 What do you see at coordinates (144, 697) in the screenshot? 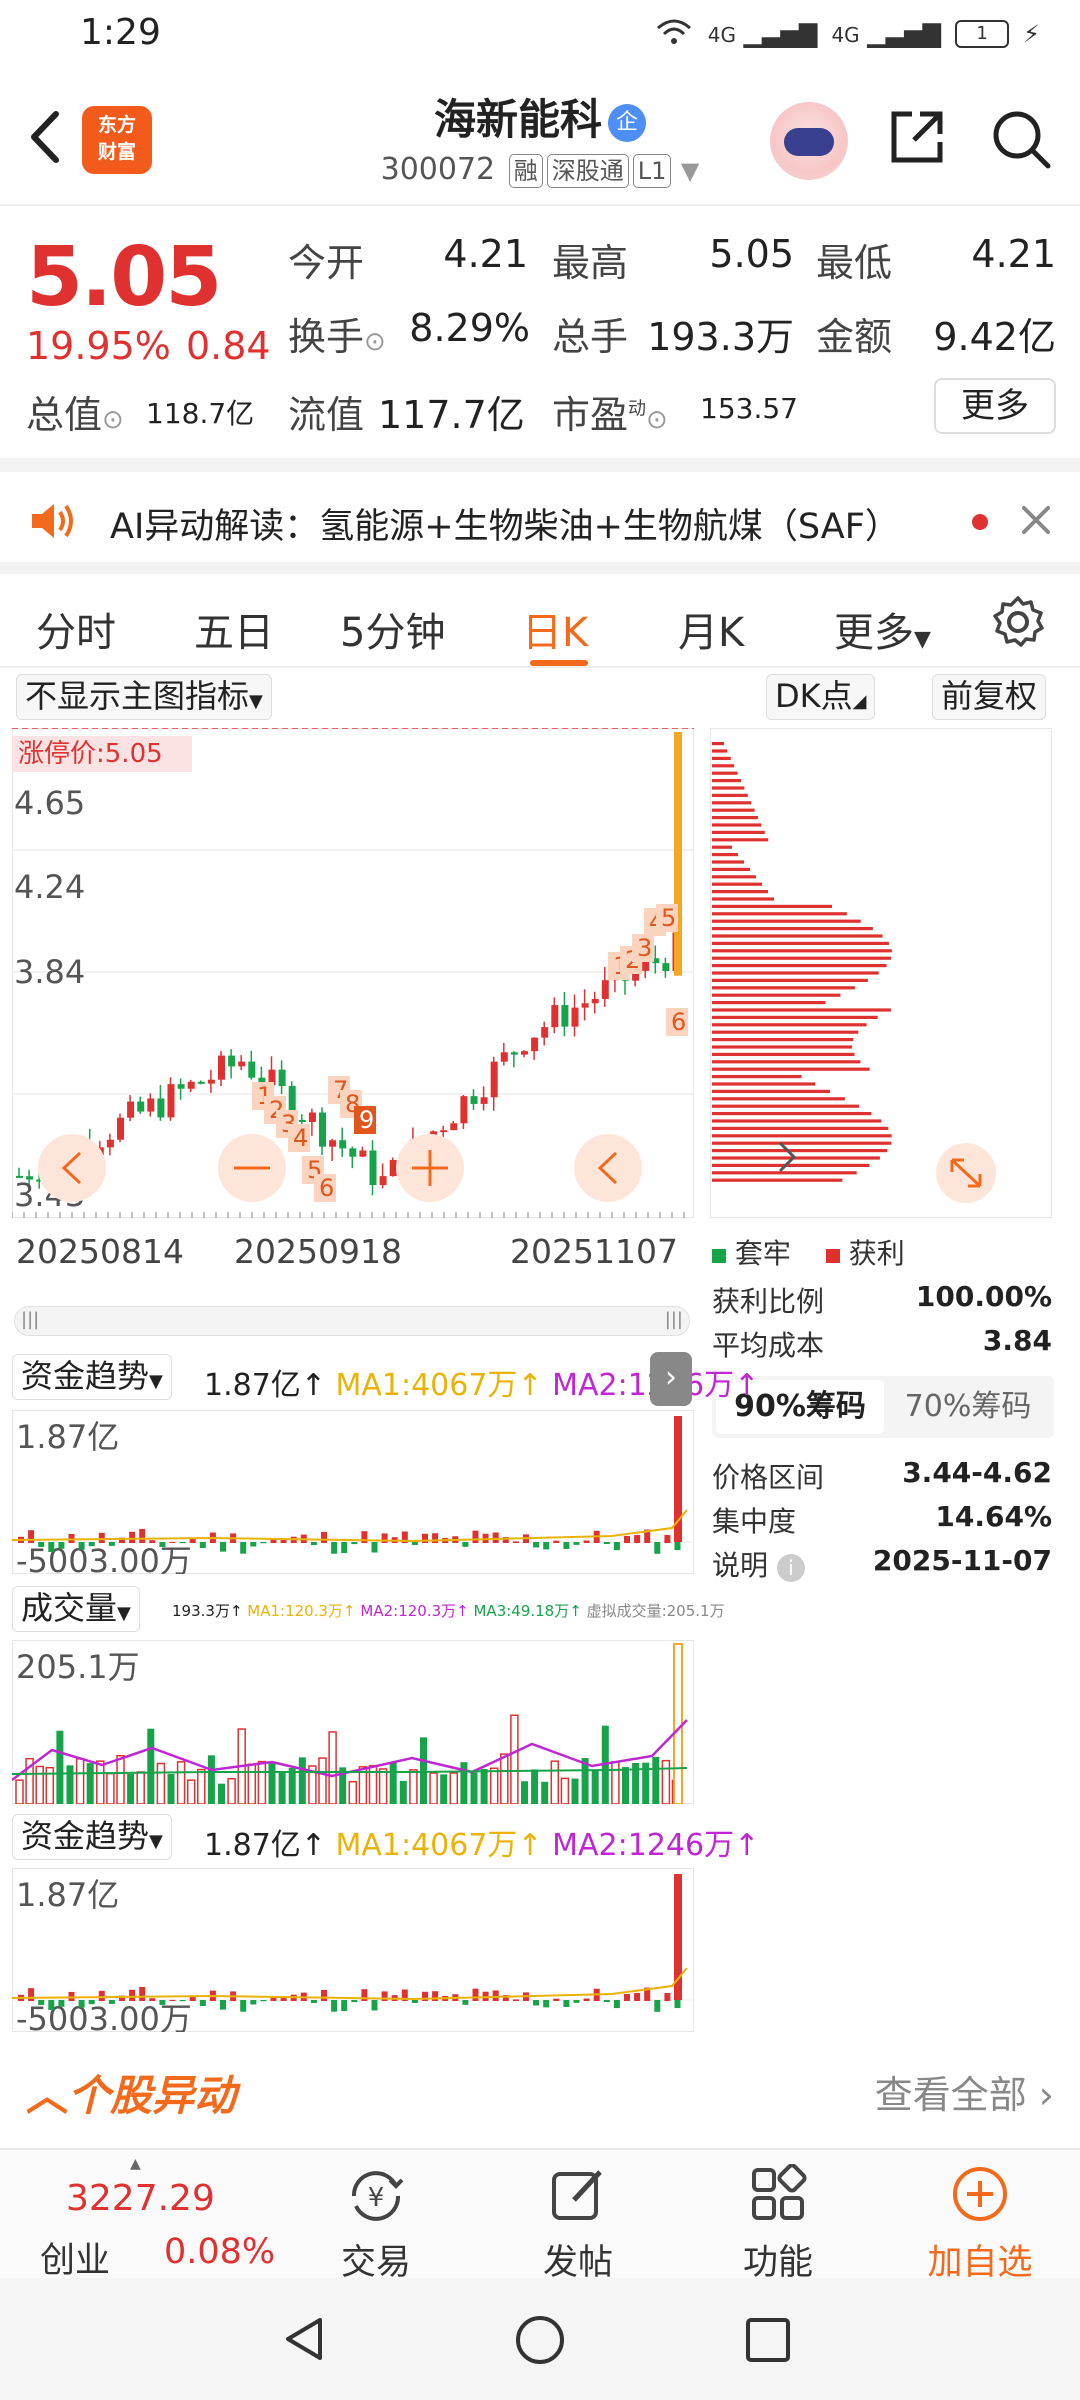
I see `main-indicator-dropdown: 不显示主图指标▼` at bounding box center [144, 697].